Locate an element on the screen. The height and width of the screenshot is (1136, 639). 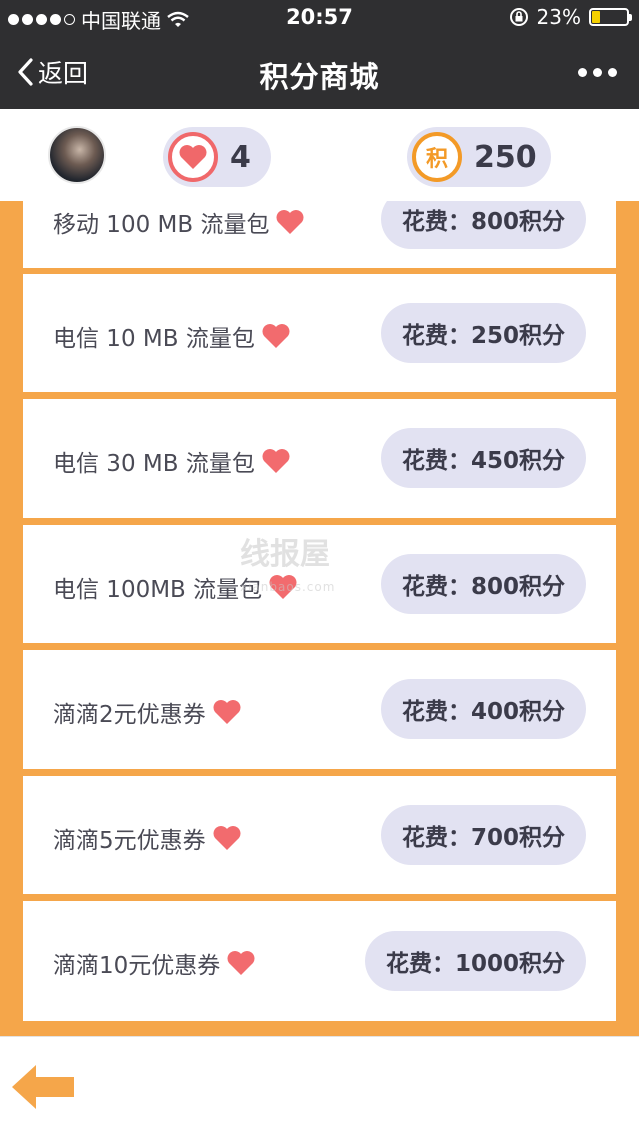
item-name: 滴滴5元优惠券 is located at coordinates (147, 838).